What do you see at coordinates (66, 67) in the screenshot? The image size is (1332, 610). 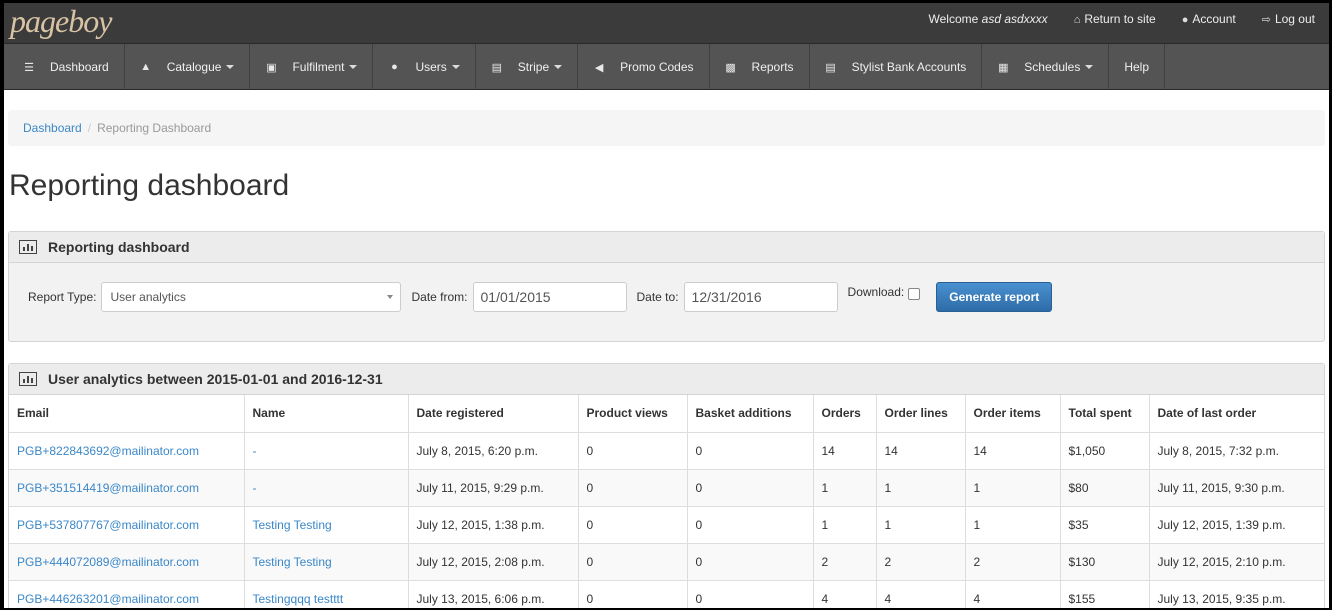 I see `nav-item-dashboard: ☰ Dashboard` at bounding box center [66, 67].